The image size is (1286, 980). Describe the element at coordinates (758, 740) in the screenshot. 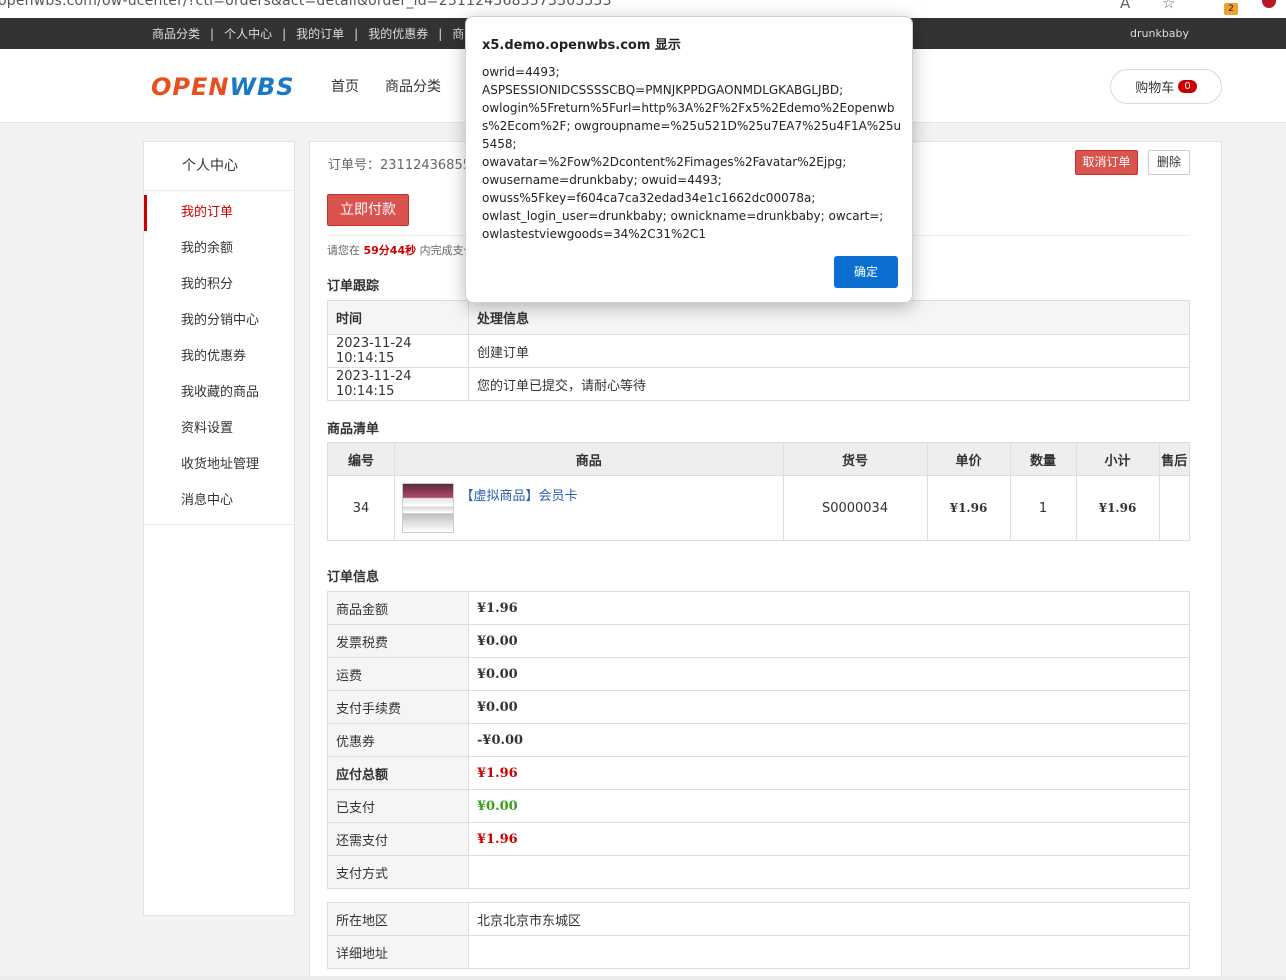

I see `table-row: 优惠券 -¥0.00` at that location.